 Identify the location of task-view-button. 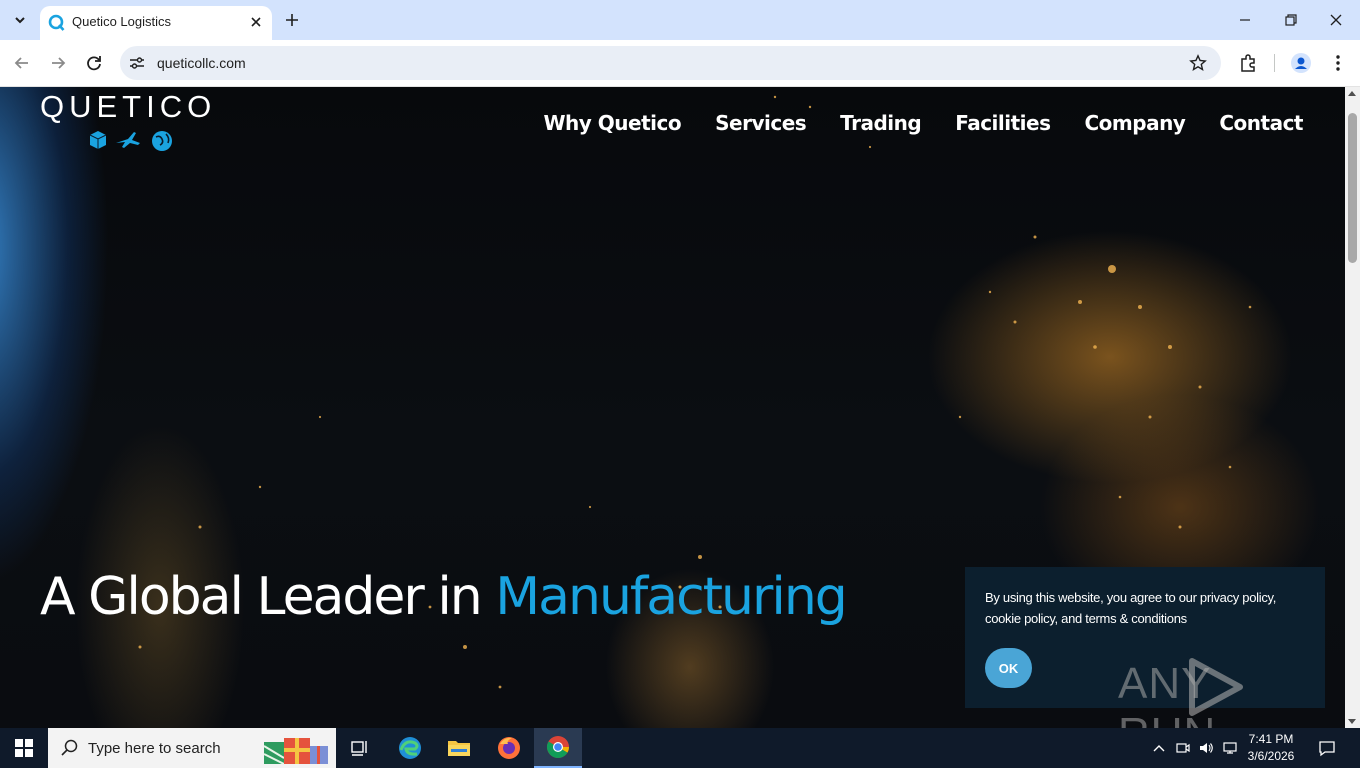
(360, 748).